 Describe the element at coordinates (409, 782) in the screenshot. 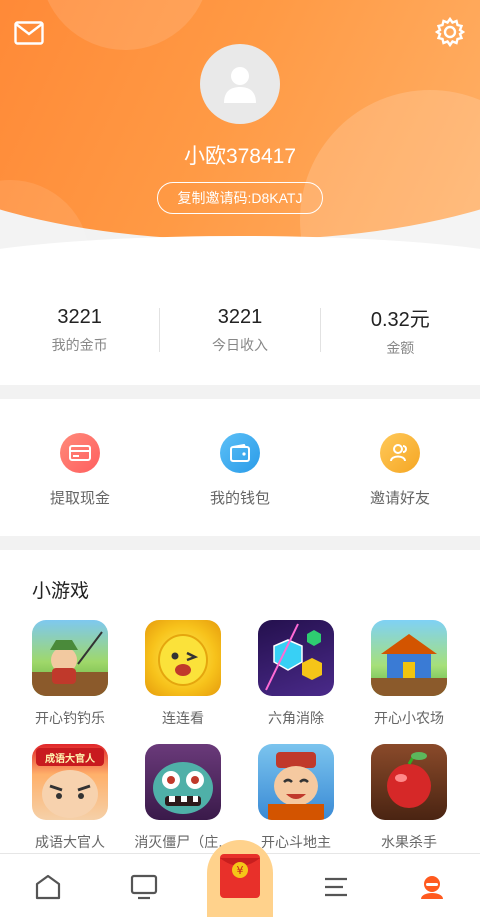

I see `fruit-game-icon` at that location.